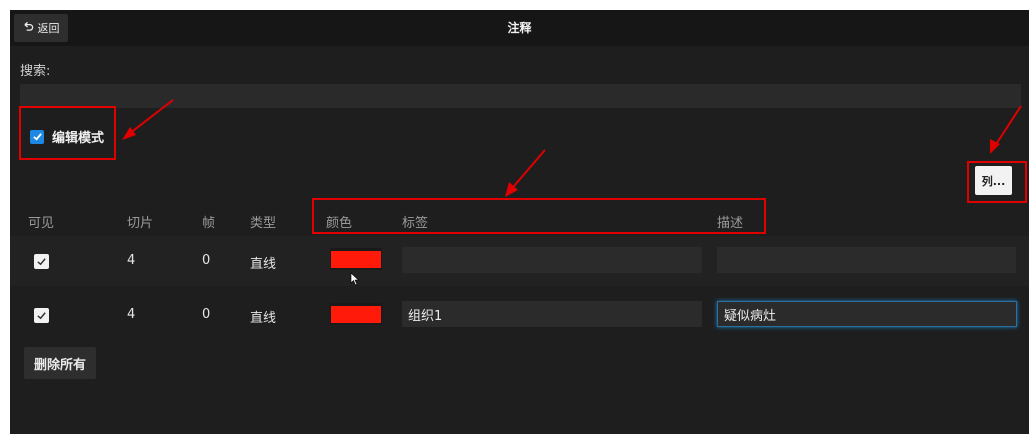 The width and height of the screenshot is (1029, 434). I want to click on edit-mode-label: 编辑模式, so click(78, 138).